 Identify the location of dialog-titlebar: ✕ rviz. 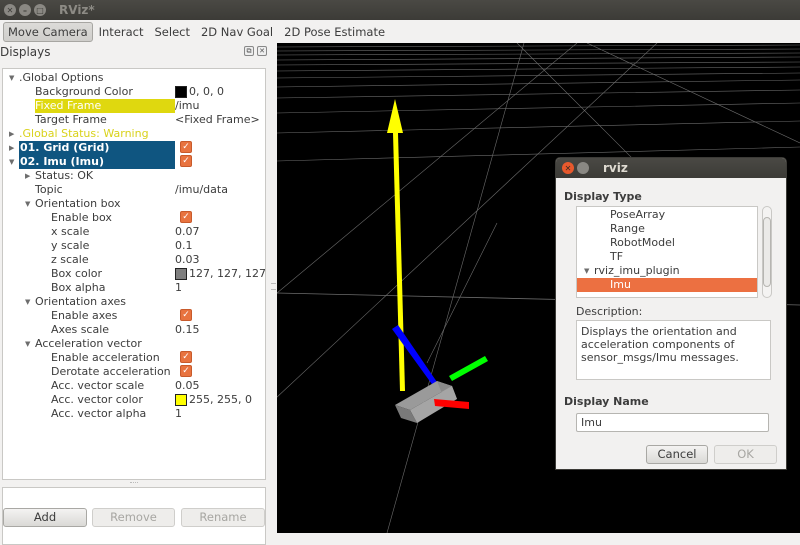
(671, 168).